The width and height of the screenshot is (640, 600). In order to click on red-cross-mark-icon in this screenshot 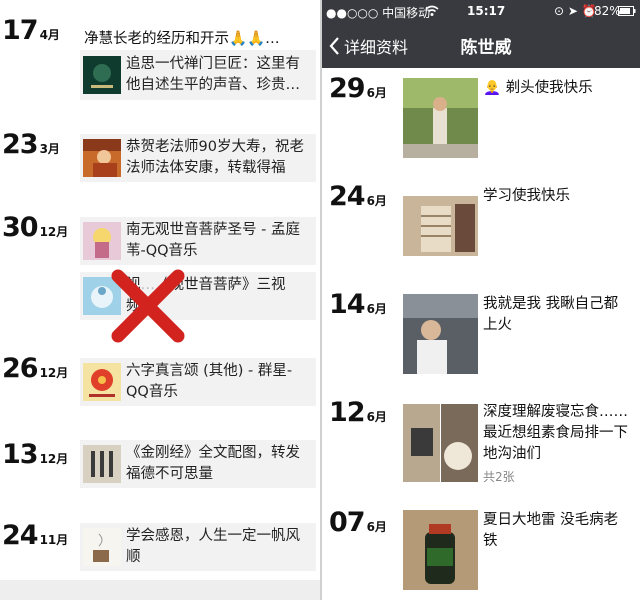, I will do `click(148, 306)`.